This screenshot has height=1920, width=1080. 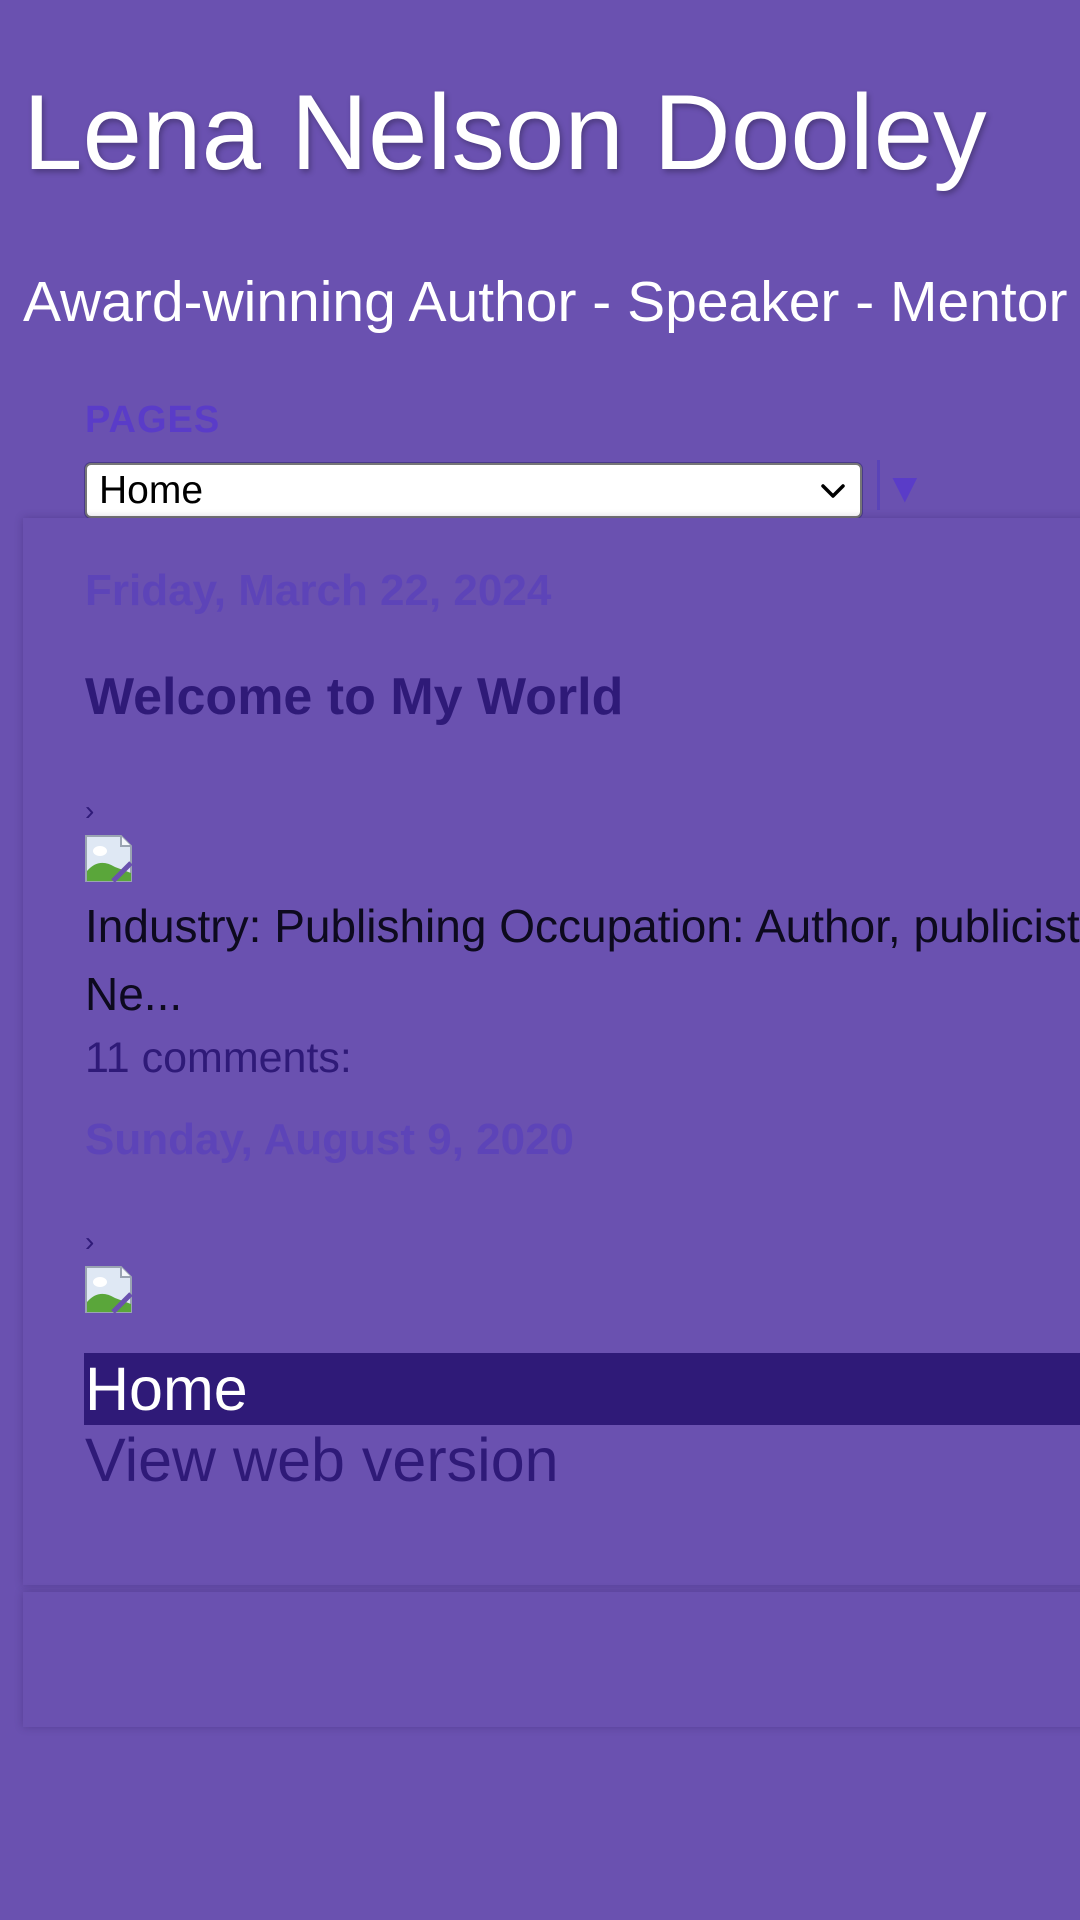 I want to click on pages-dropdown-value: Home, so click(x=151, y=490).